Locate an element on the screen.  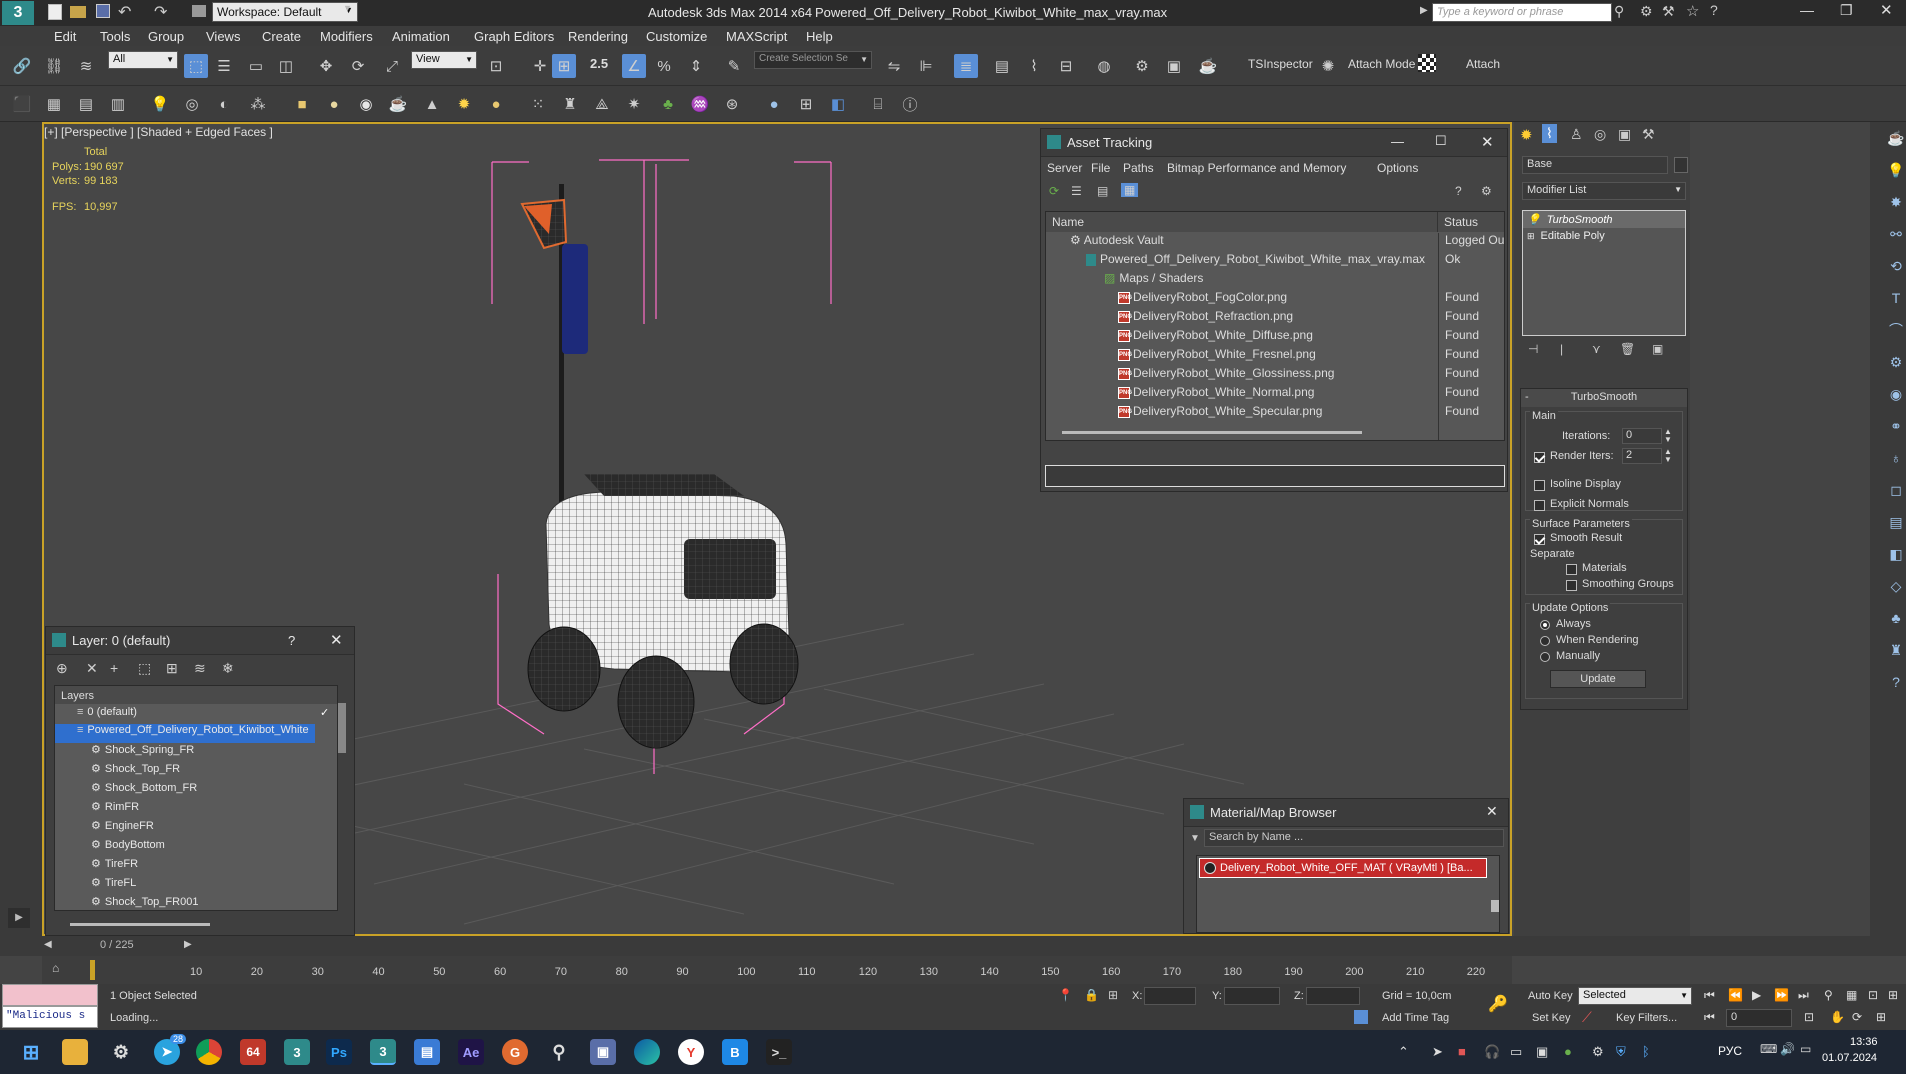
time-config-icon: ⊡ is located at coordinates (1809, 1017).